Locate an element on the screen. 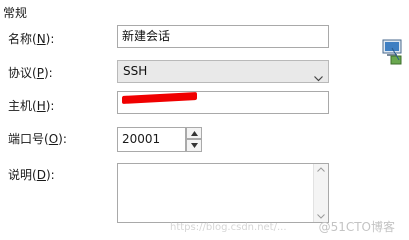  description-textarea is located at coordinates (223, 193).